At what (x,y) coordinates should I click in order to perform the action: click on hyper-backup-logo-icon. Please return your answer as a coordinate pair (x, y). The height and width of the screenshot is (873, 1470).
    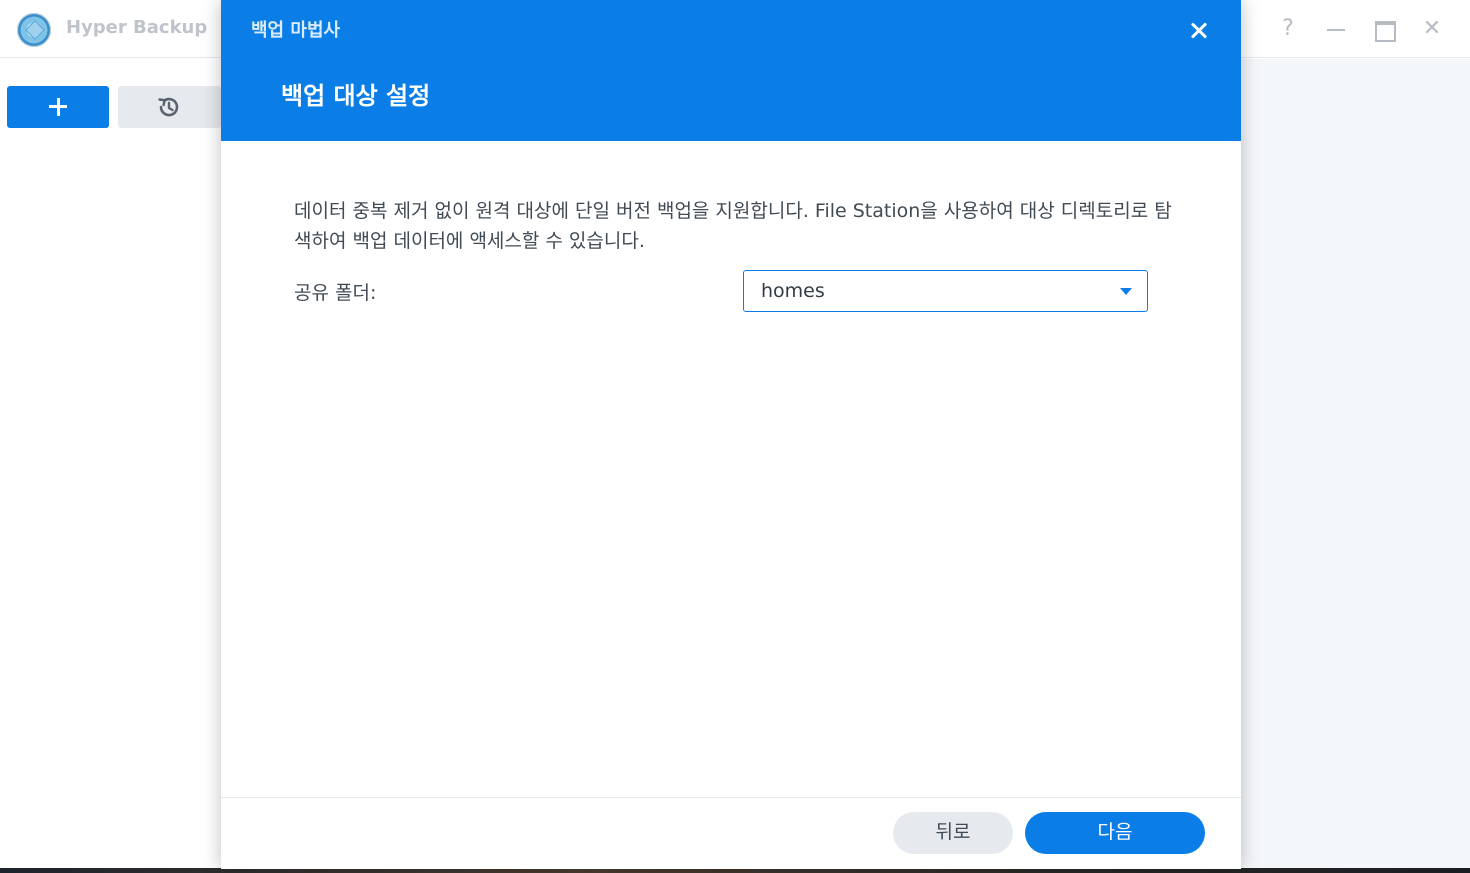
    Looking at the image, I should click on (34, 30).